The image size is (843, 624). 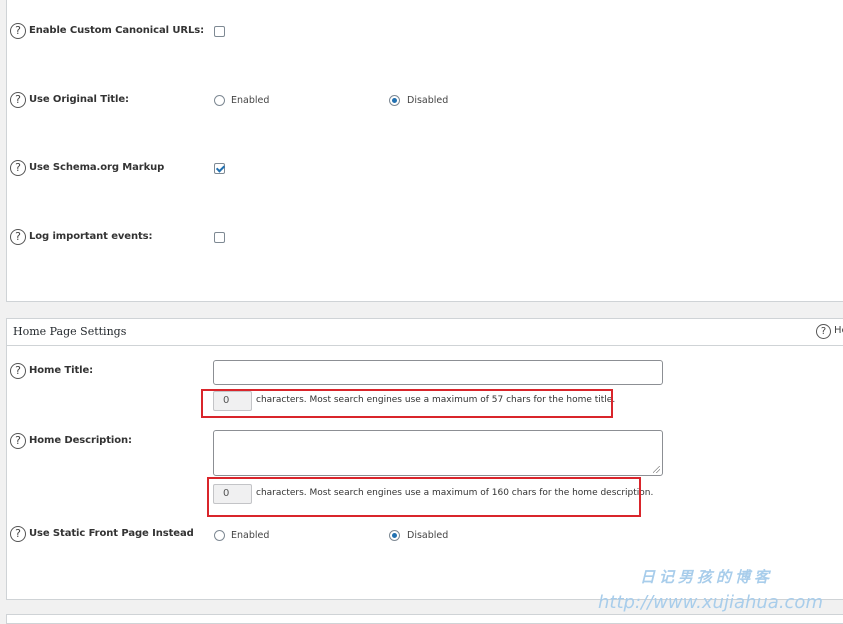 What do you see at coordinates (424, 619) in the screenshot?
I see `next-panel-edge` at bounding box center [424, 619].